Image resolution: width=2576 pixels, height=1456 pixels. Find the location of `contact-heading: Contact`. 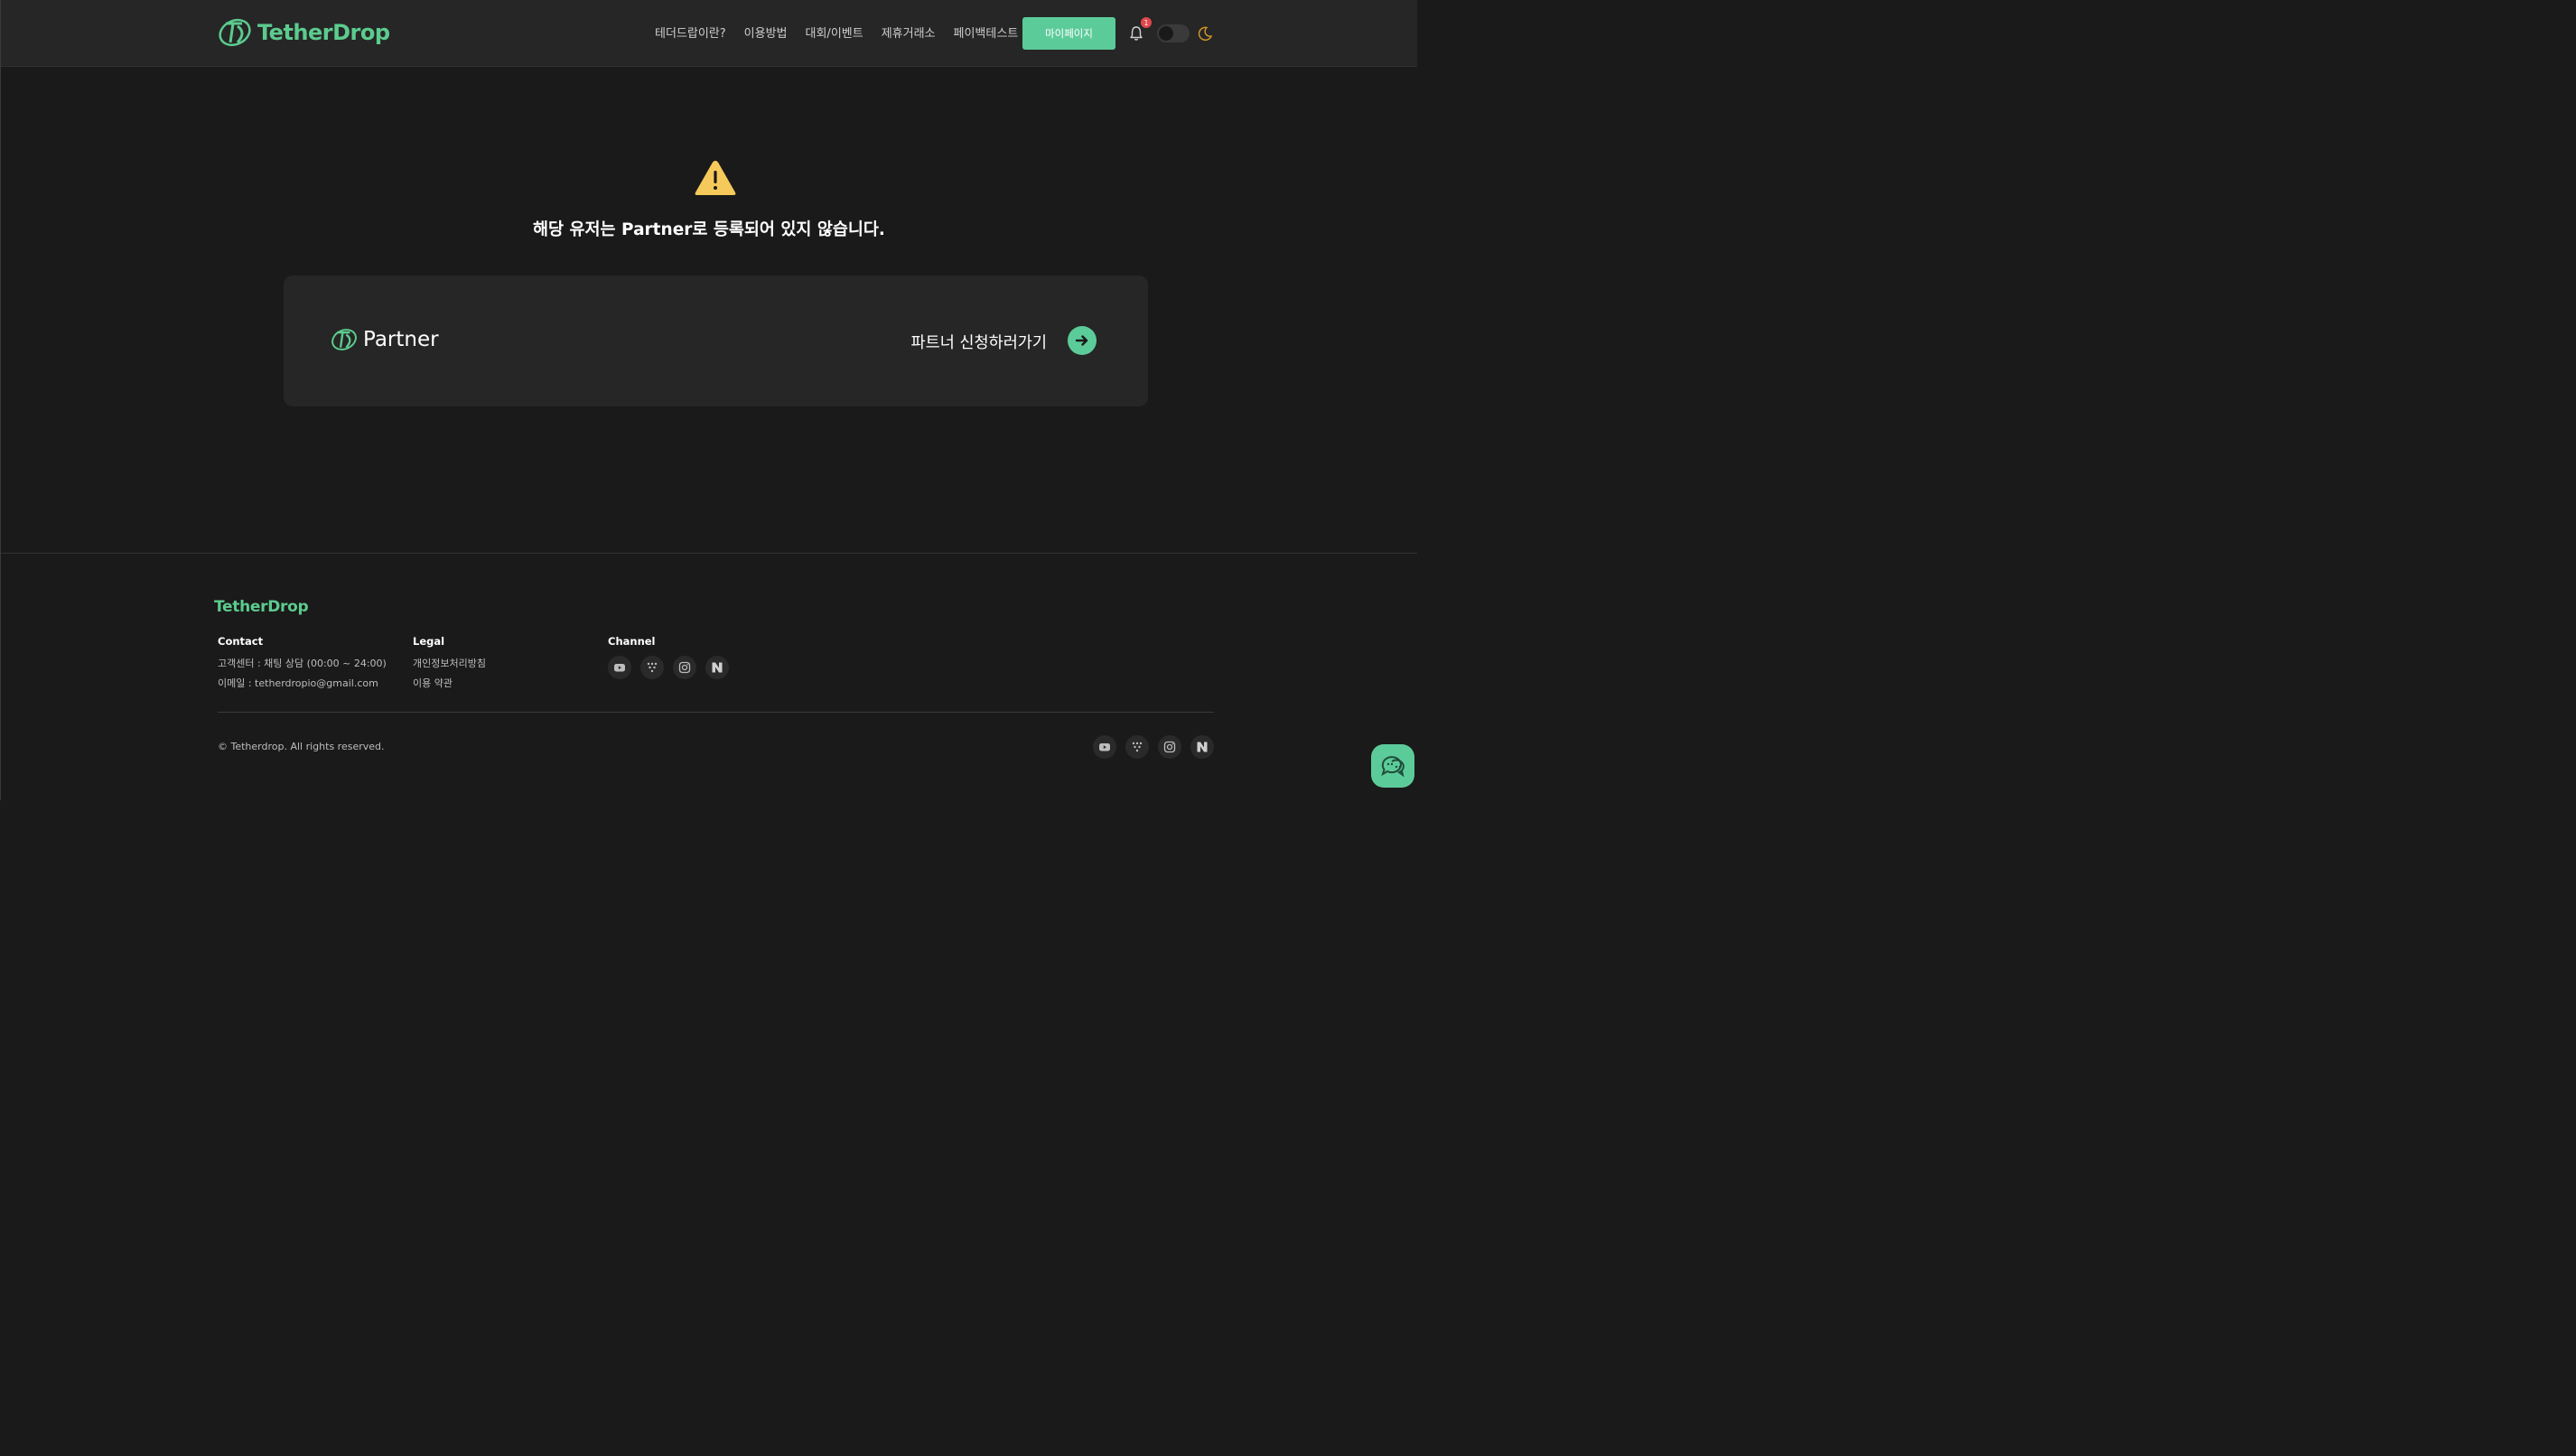

contact-heading: Contact is located at coordinates (241, 641).